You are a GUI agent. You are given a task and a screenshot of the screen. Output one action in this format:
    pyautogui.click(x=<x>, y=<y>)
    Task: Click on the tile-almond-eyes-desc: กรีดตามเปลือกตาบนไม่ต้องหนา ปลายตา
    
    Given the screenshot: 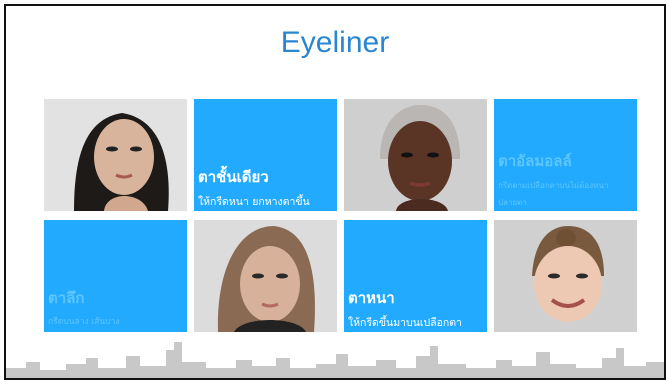 What is the action you would take?
    pyautogui.click(x=553, y=194)
    